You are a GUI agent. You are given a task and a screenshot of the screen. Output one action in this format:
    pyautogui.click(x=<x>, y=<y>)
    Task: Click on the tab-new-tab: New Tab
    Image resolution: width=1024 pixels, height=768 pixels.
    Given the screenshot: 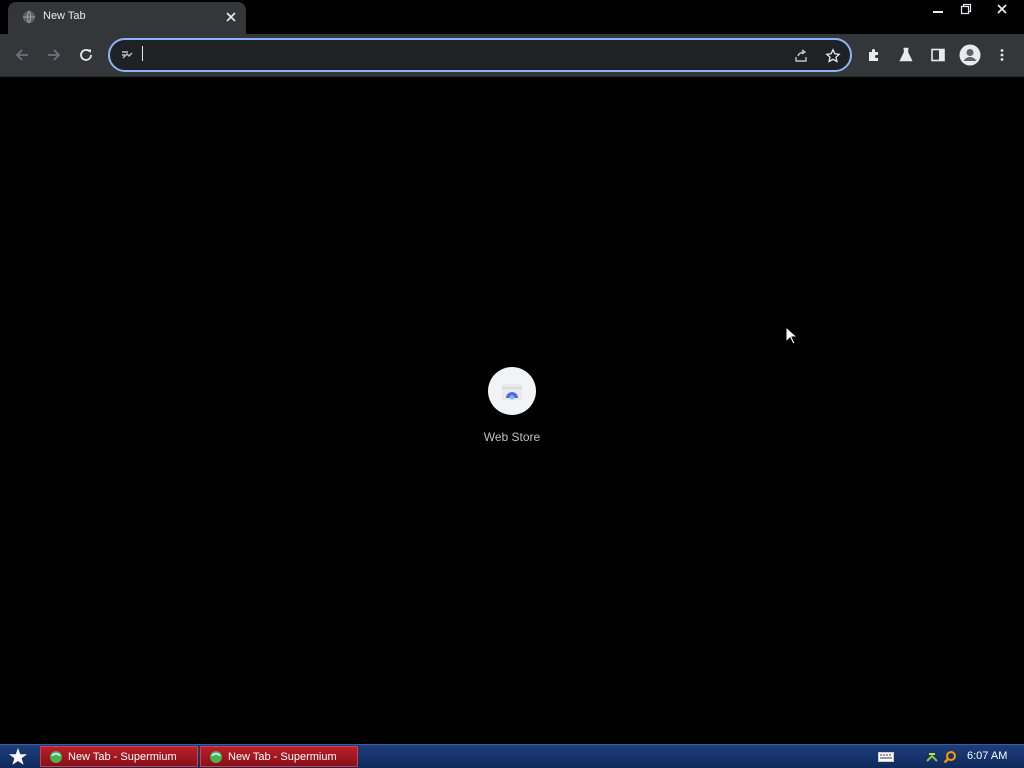 What is the action you would take?
    pyautogui.click(x=127, y=18)
    